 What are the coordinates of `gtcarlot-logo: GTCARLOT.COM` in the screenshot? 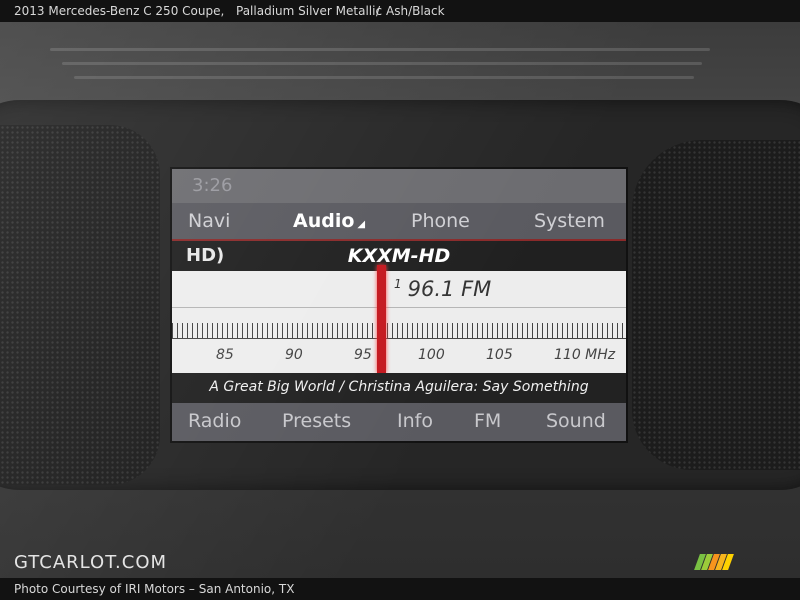 It's located at (91, 562).